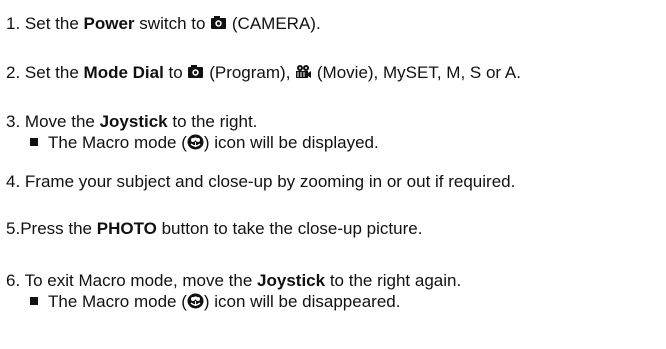  I want to click on step-keyword: PHOTO, so click(126, 228).